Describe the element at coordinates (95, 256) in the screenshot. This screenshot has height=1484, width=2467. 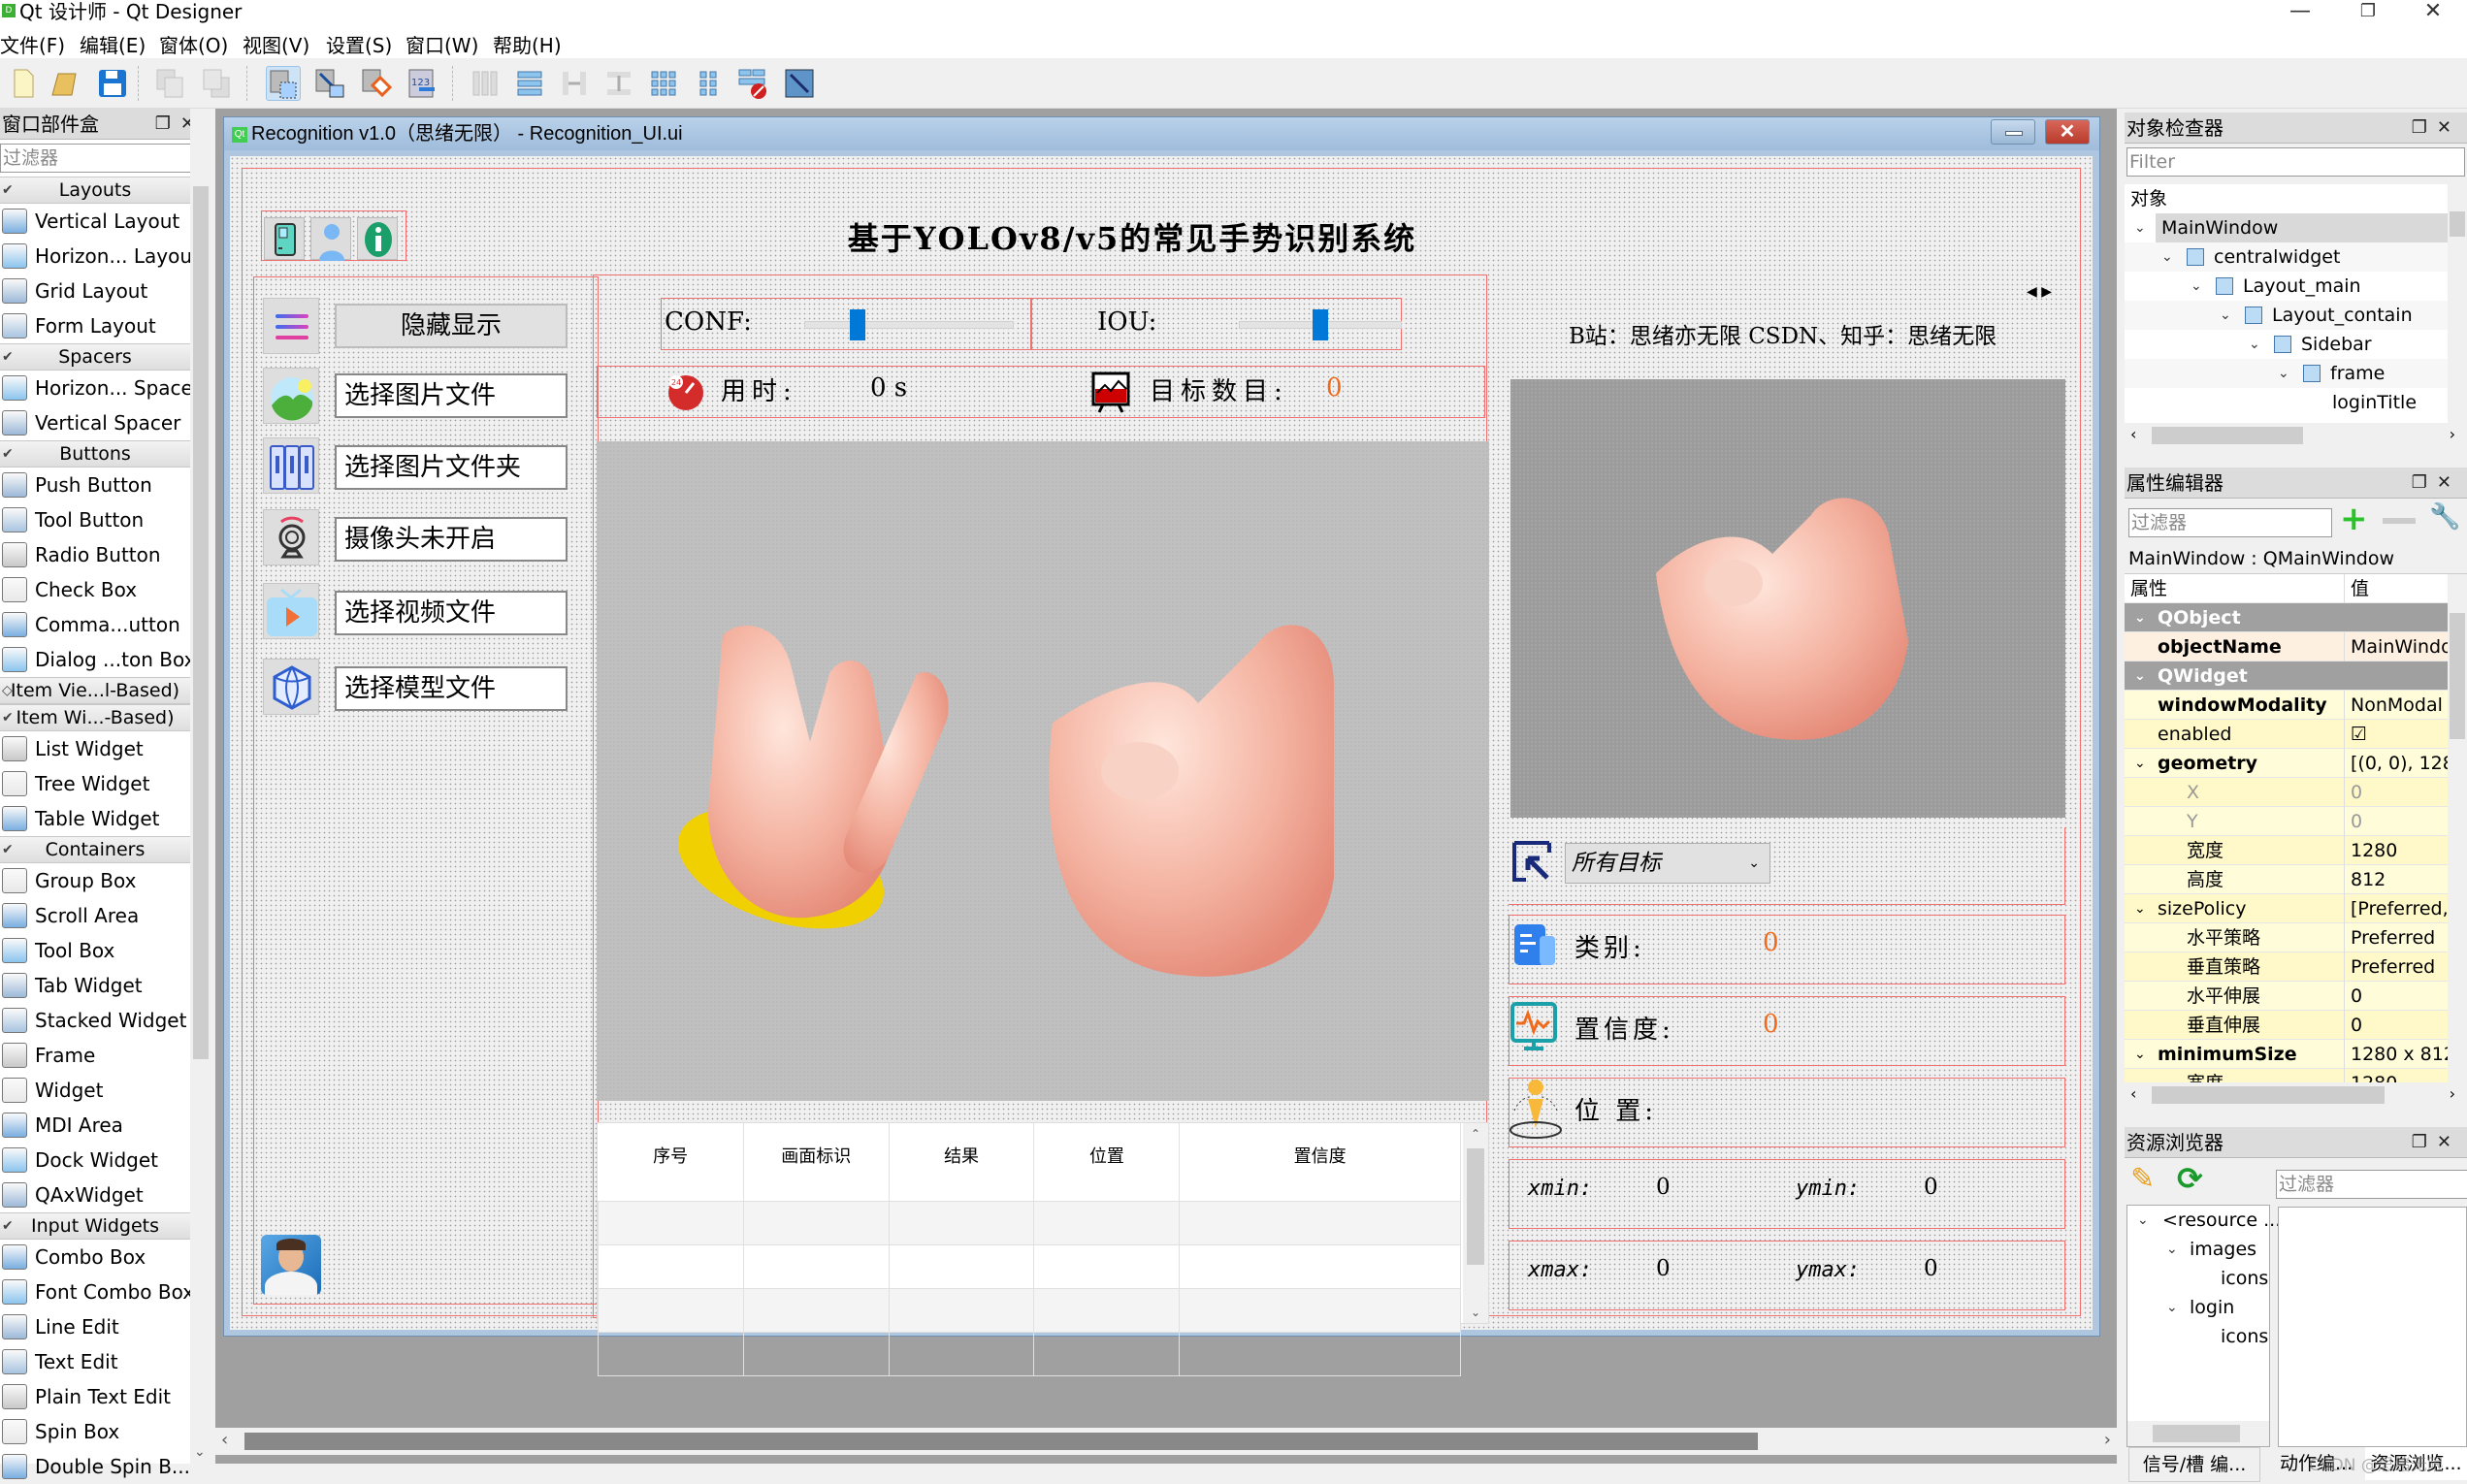
I see `widget-item: Horizon... Layout` at that location.